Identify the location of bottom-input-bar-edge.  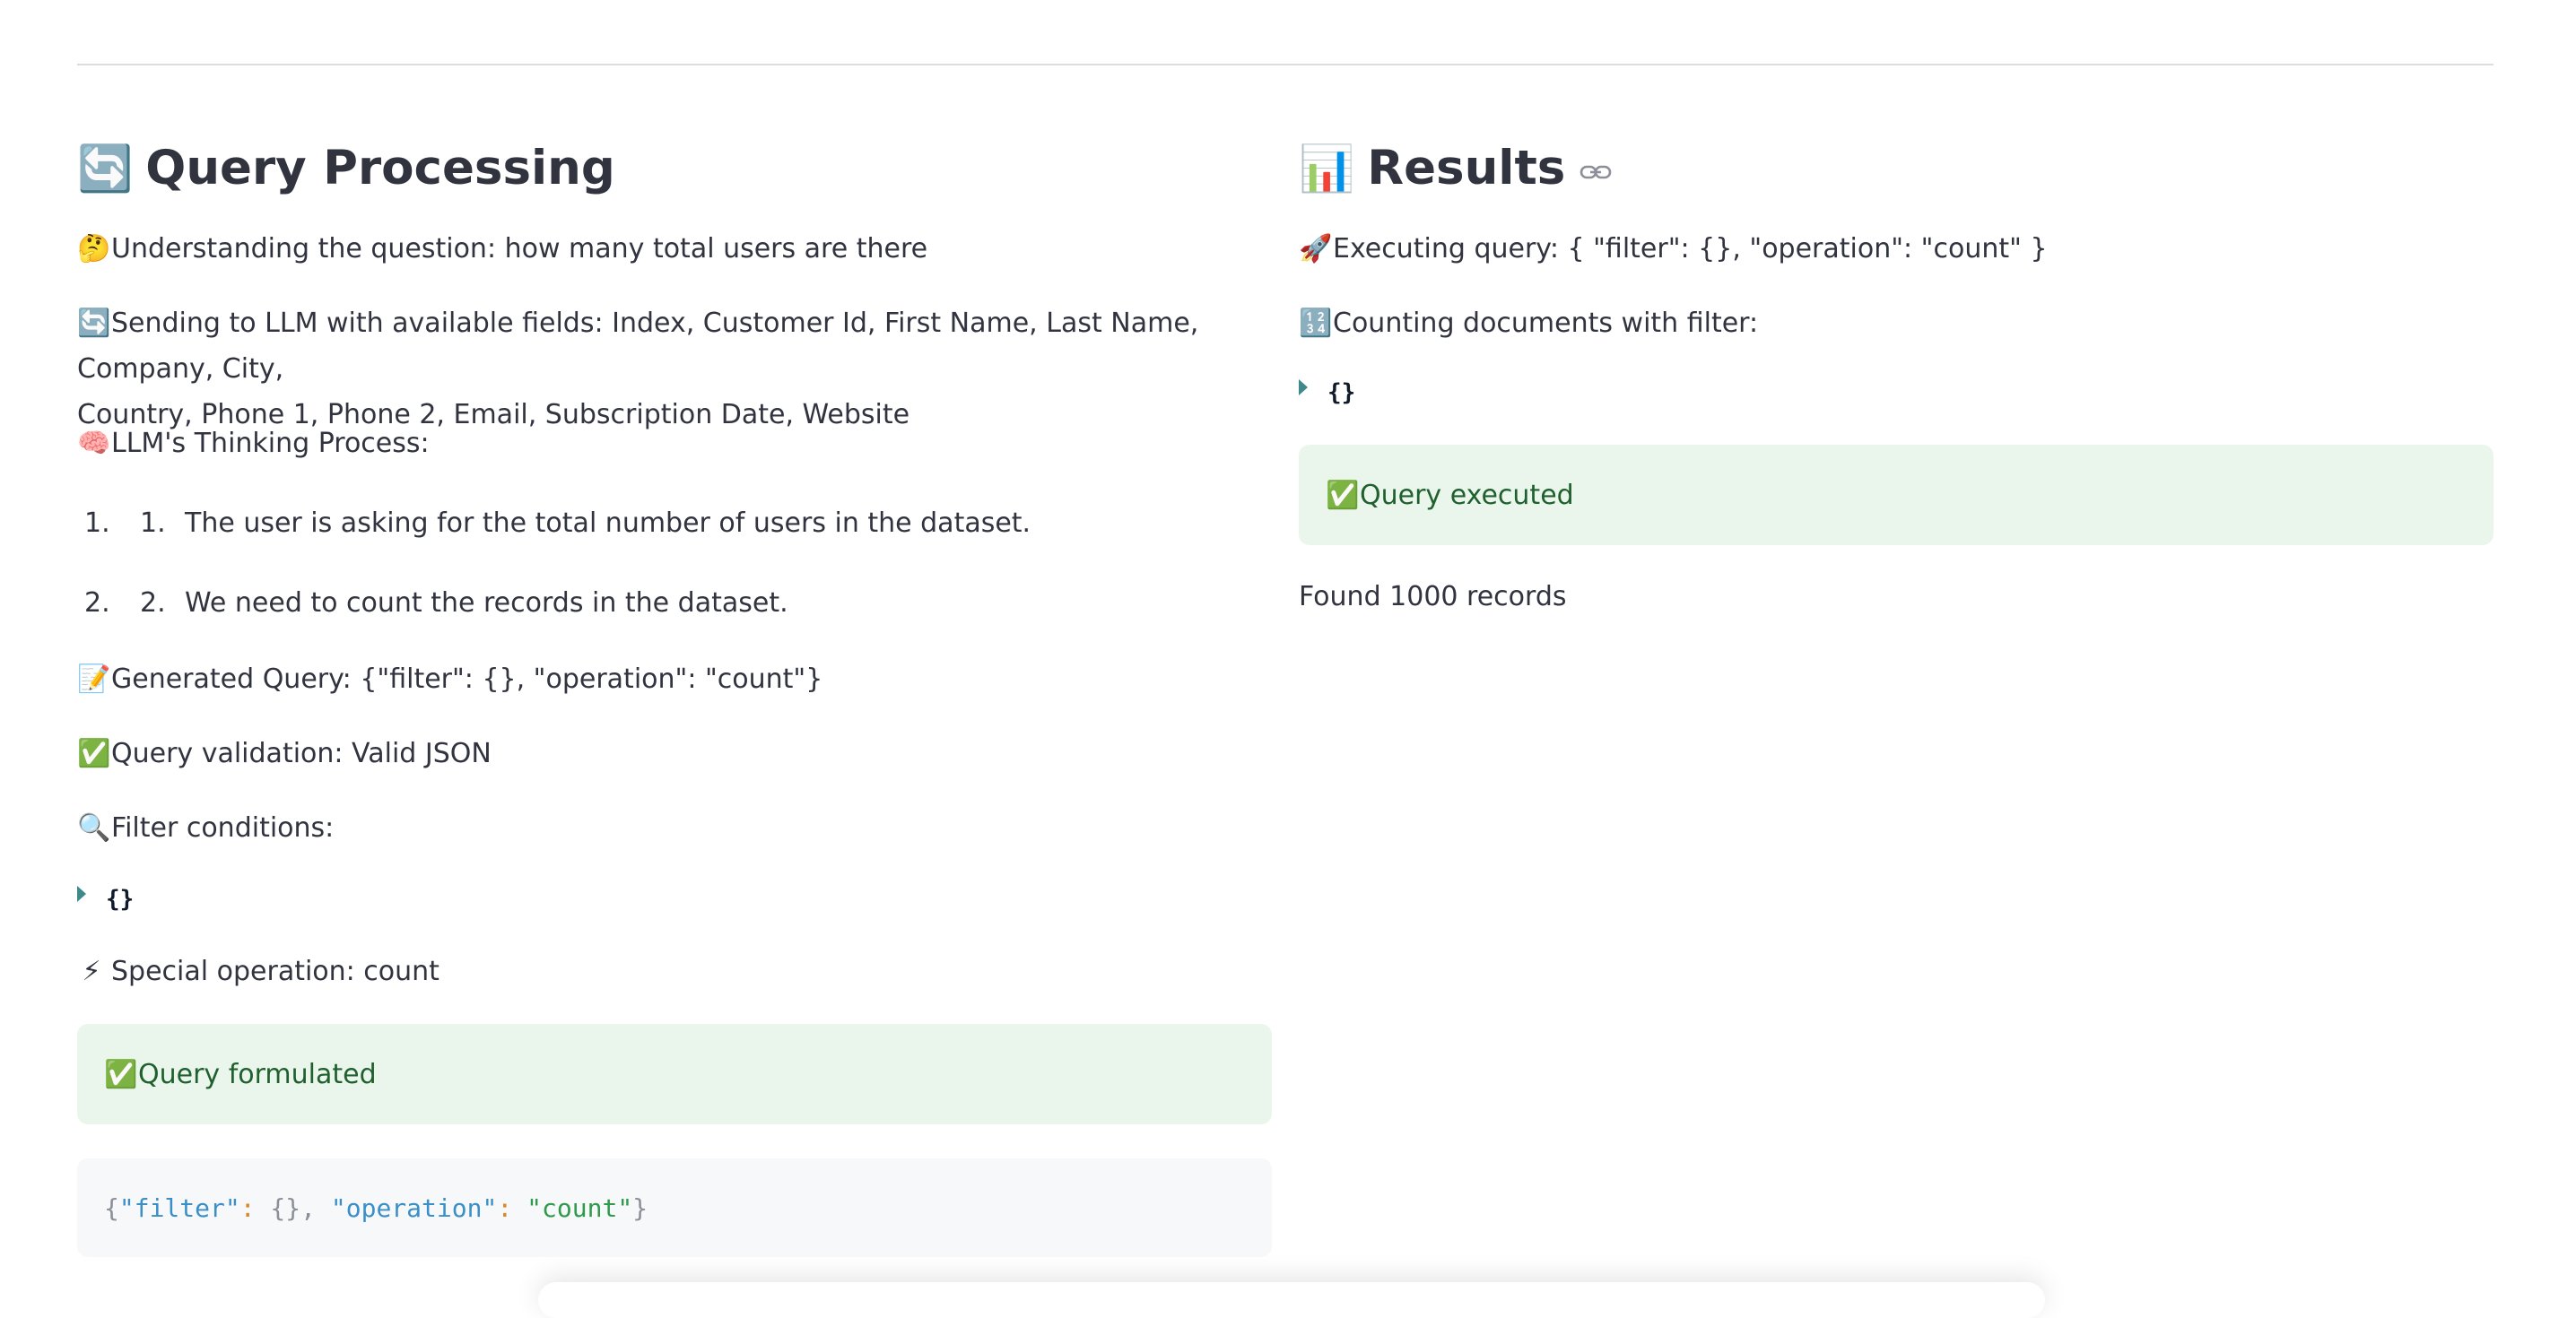
(1291, 1300).